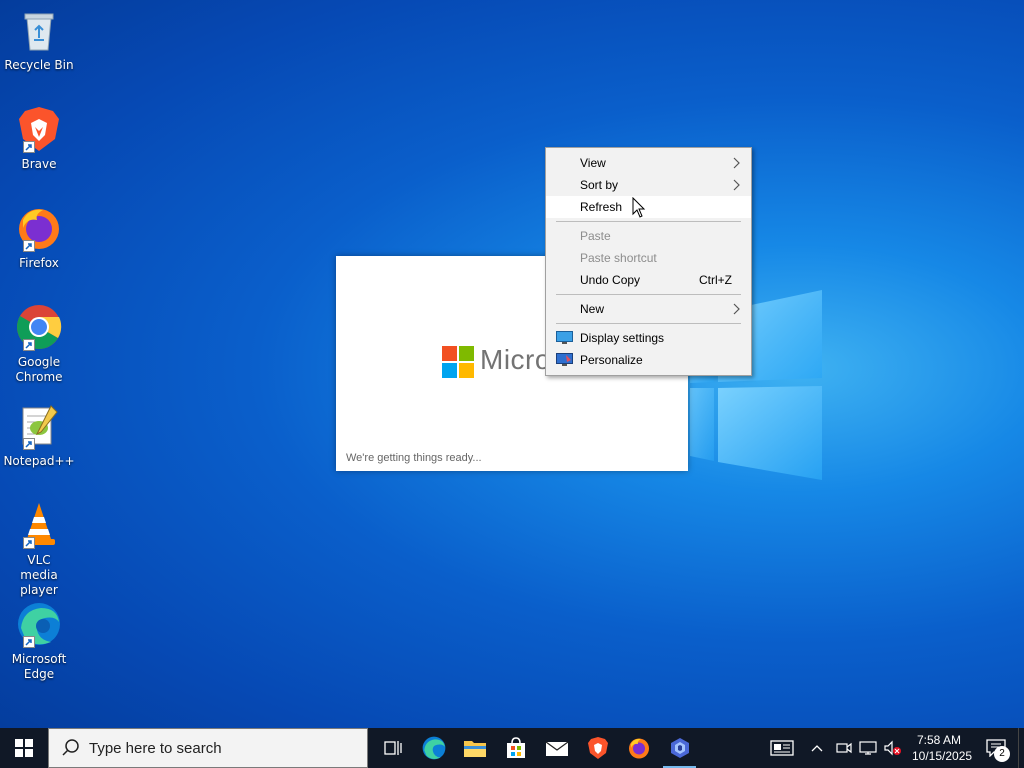  Describe the element at coordinates (39, 237) in the screenshot. I see `desktop-icon-firefox: Firefox` at that location.